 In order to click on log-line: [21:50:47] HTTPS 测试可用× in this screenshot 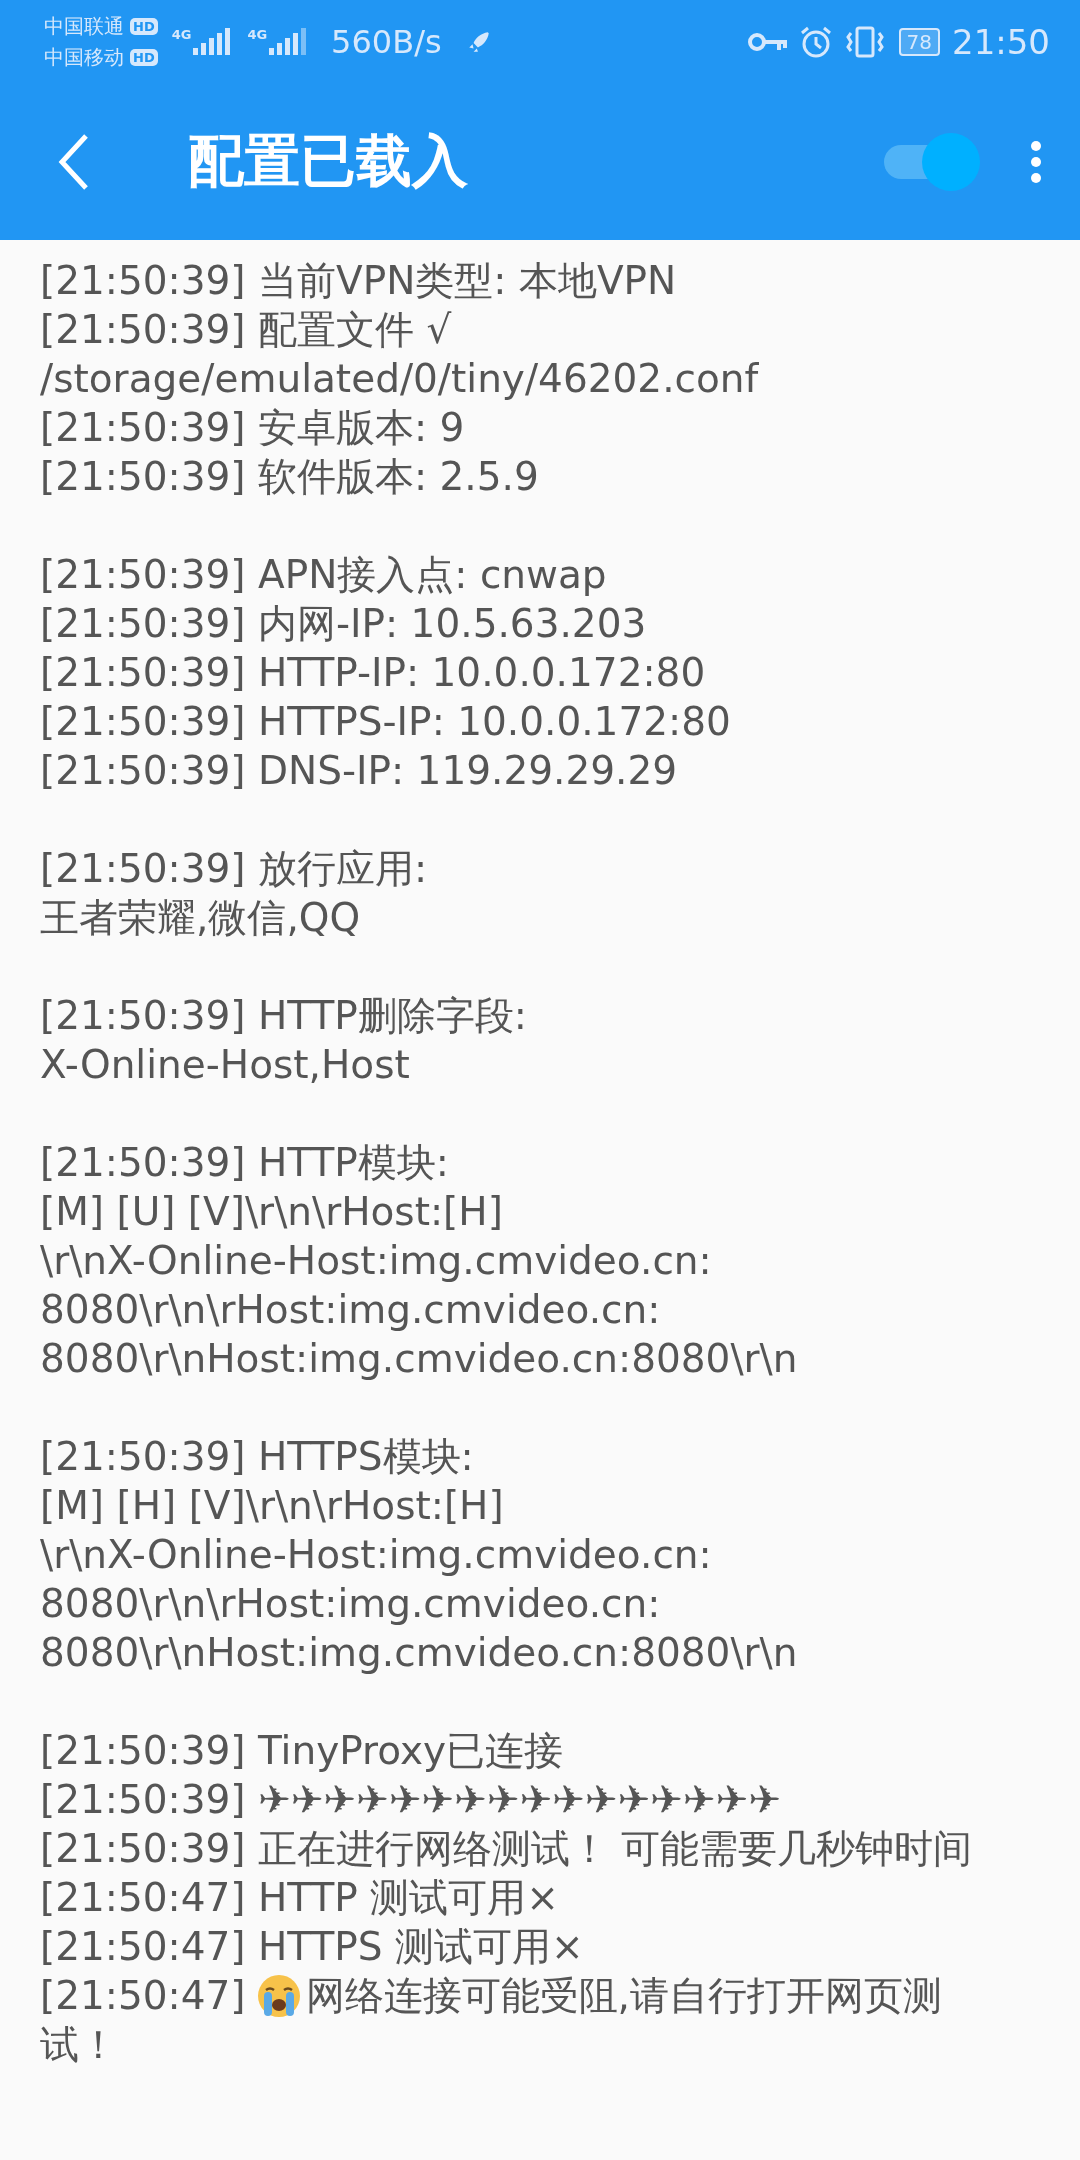, I will do `click(312, 1947)`.